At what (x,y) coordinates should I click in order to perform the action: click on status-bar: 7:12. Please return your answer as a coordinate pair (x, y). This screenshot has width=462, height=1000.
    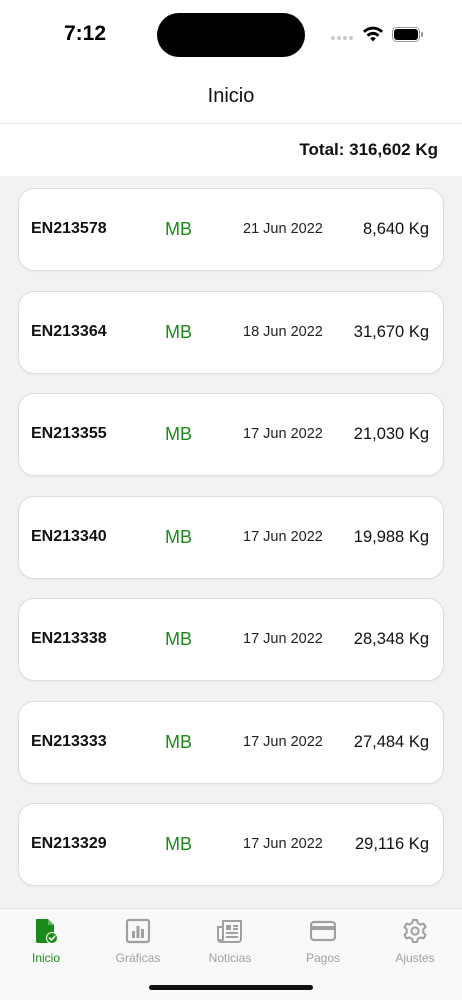
    Looking at the image, I should click on (231, 34).